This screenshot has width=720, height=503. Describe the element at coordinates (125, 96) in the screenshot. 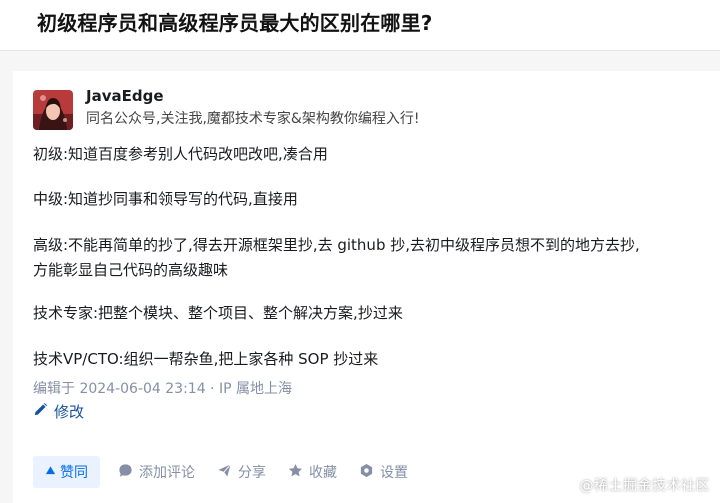

I see `author-name: JavaEdge` at that location.